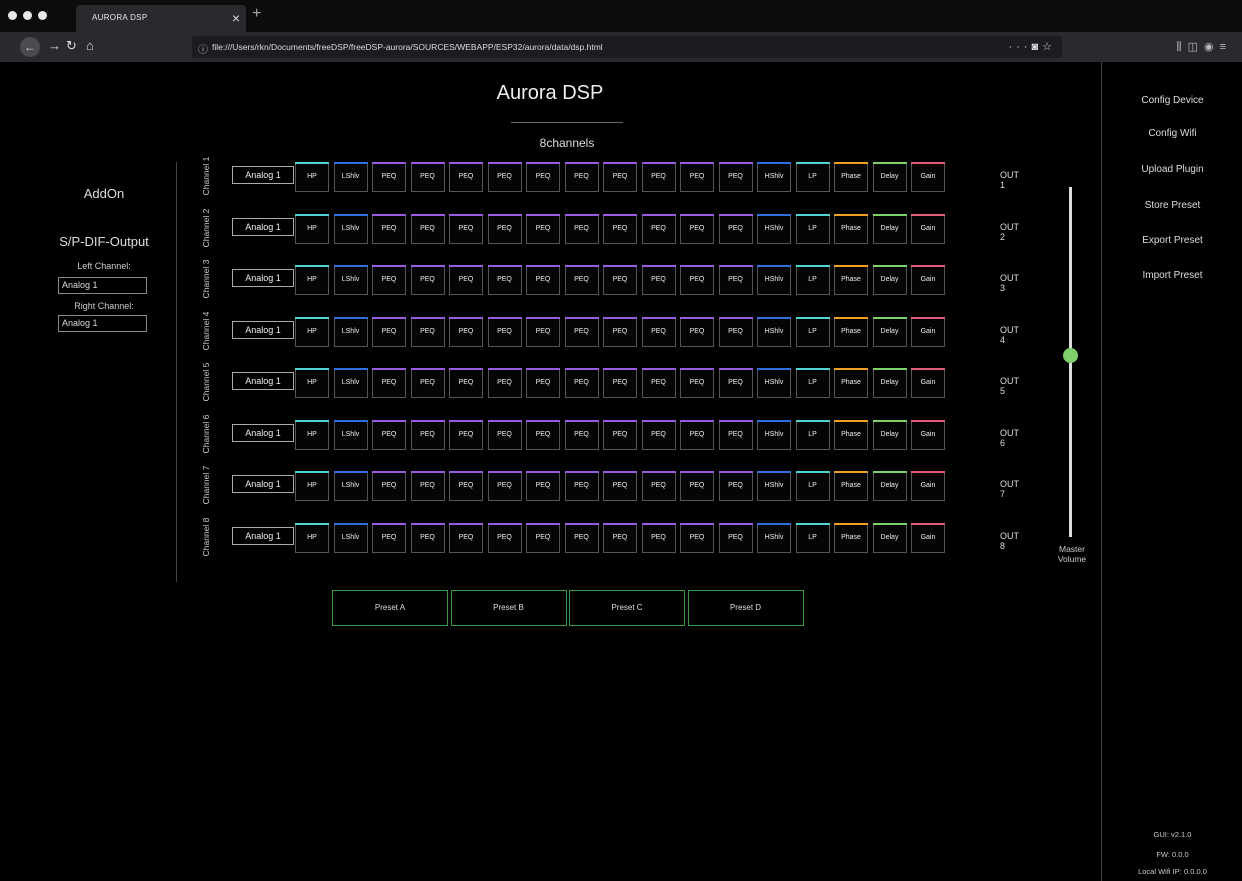 The width and height of the screenshot is (1242, 881). Describe the element at coordinates (1172, 240) in the screenshot. I see `export-preset-button: Export Preset` at that location.